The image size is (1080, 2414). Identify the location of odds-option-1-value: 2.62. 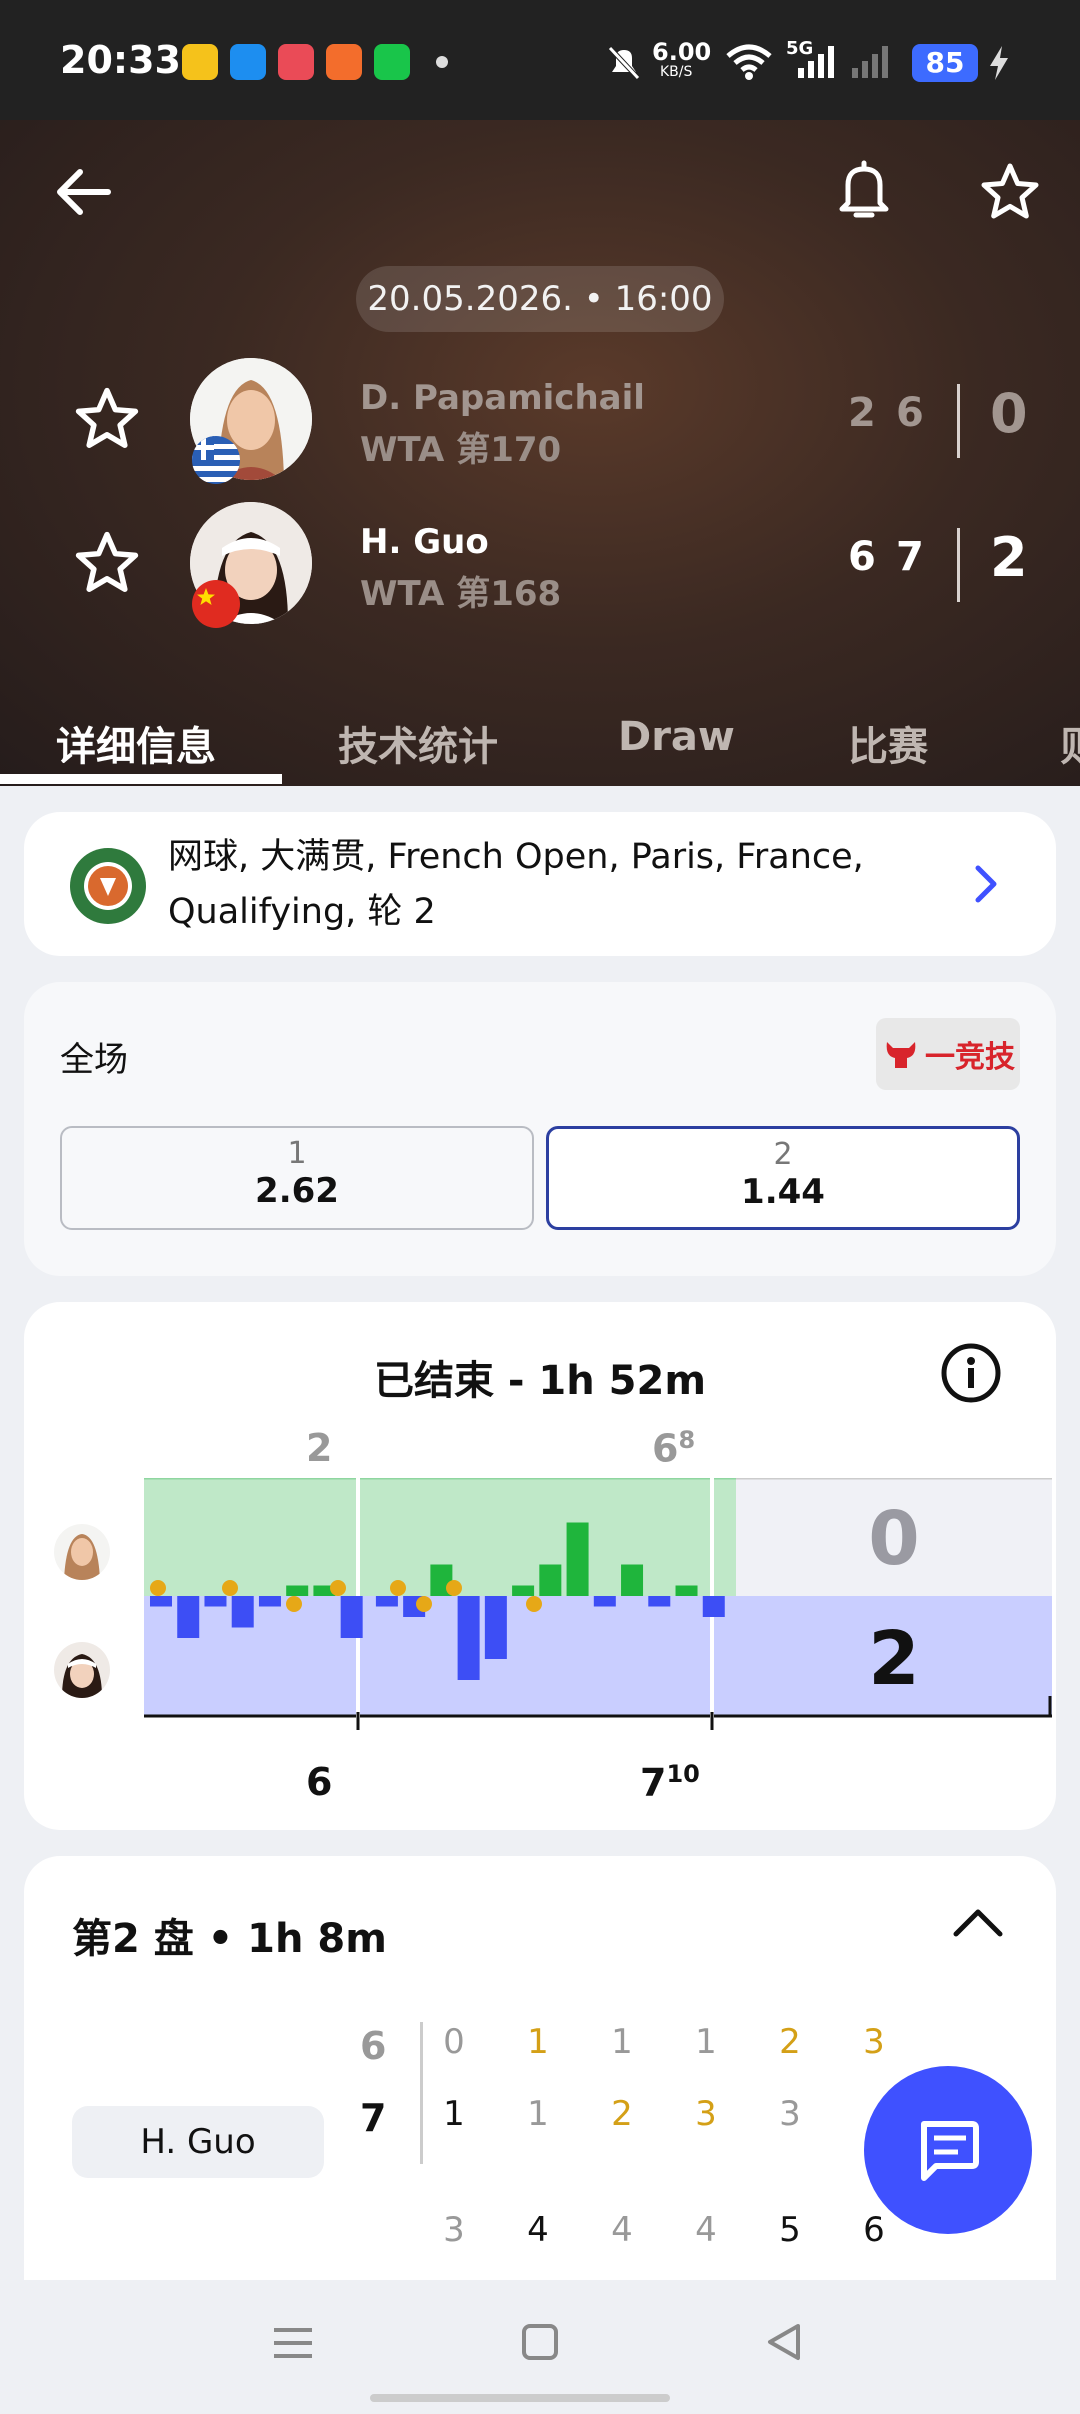
(297, 1191).